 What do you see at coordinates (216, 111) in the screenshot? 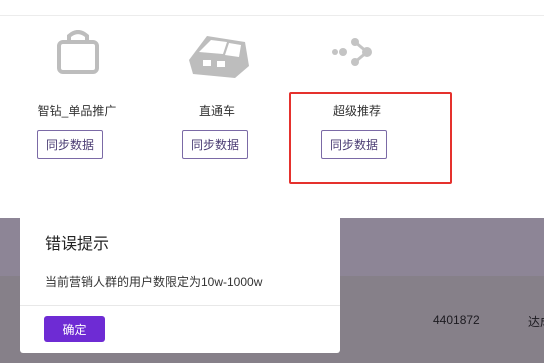
I see `channel-label: 直通车` at bounding box center [216, 111].